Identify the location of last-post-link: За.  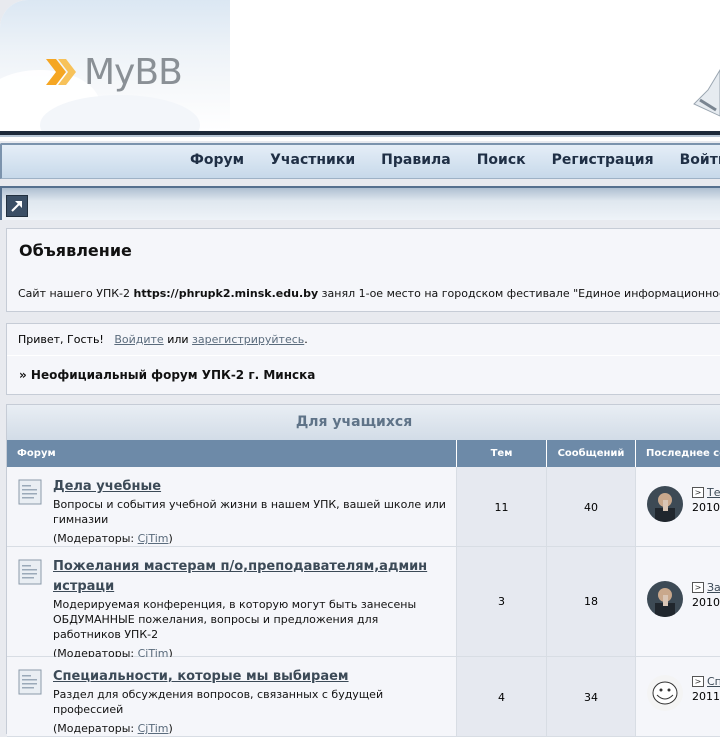
(713, 587).